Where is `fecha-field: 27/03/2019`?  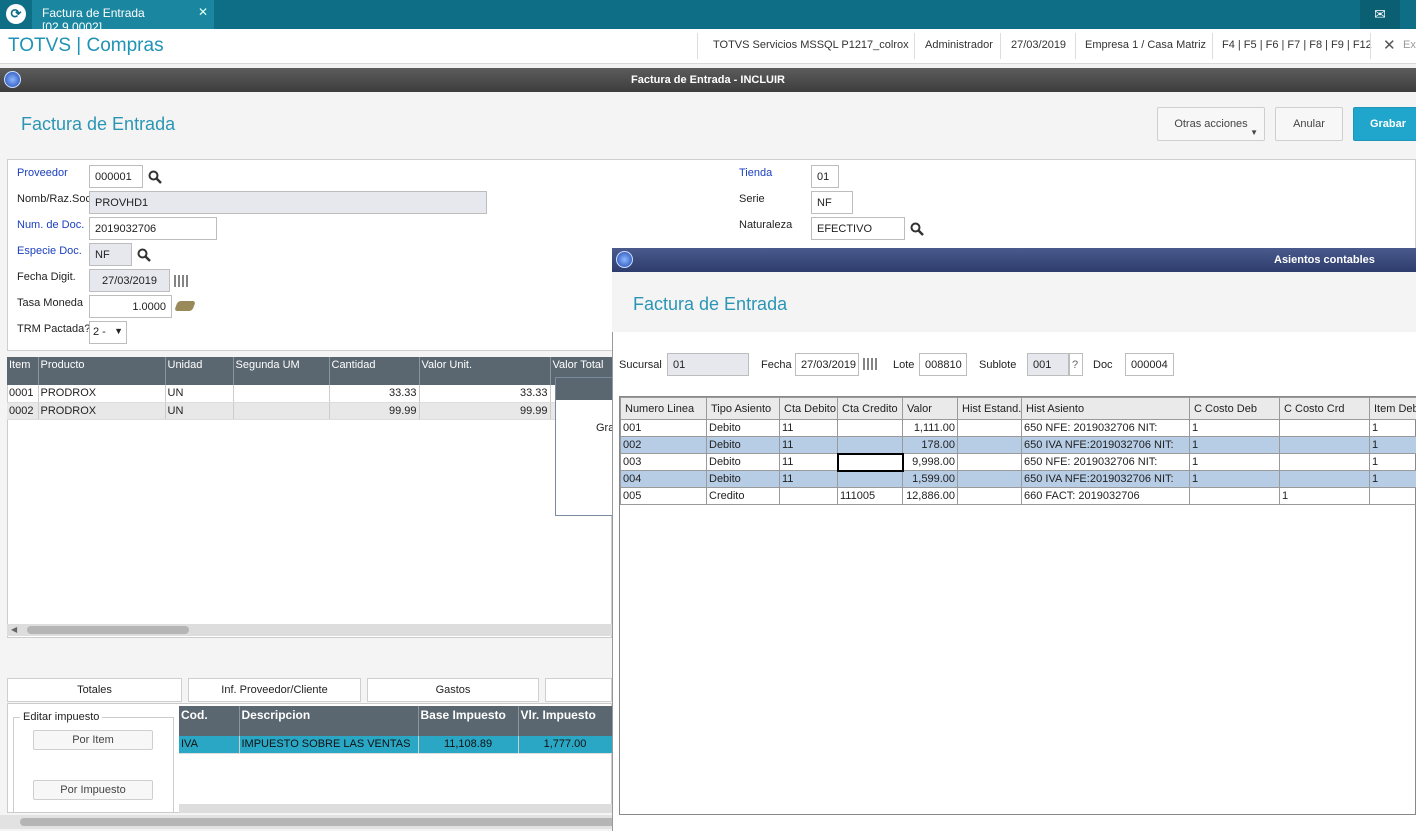
fecha-field: 27/03/2019 is located at coordinates (129, 280).